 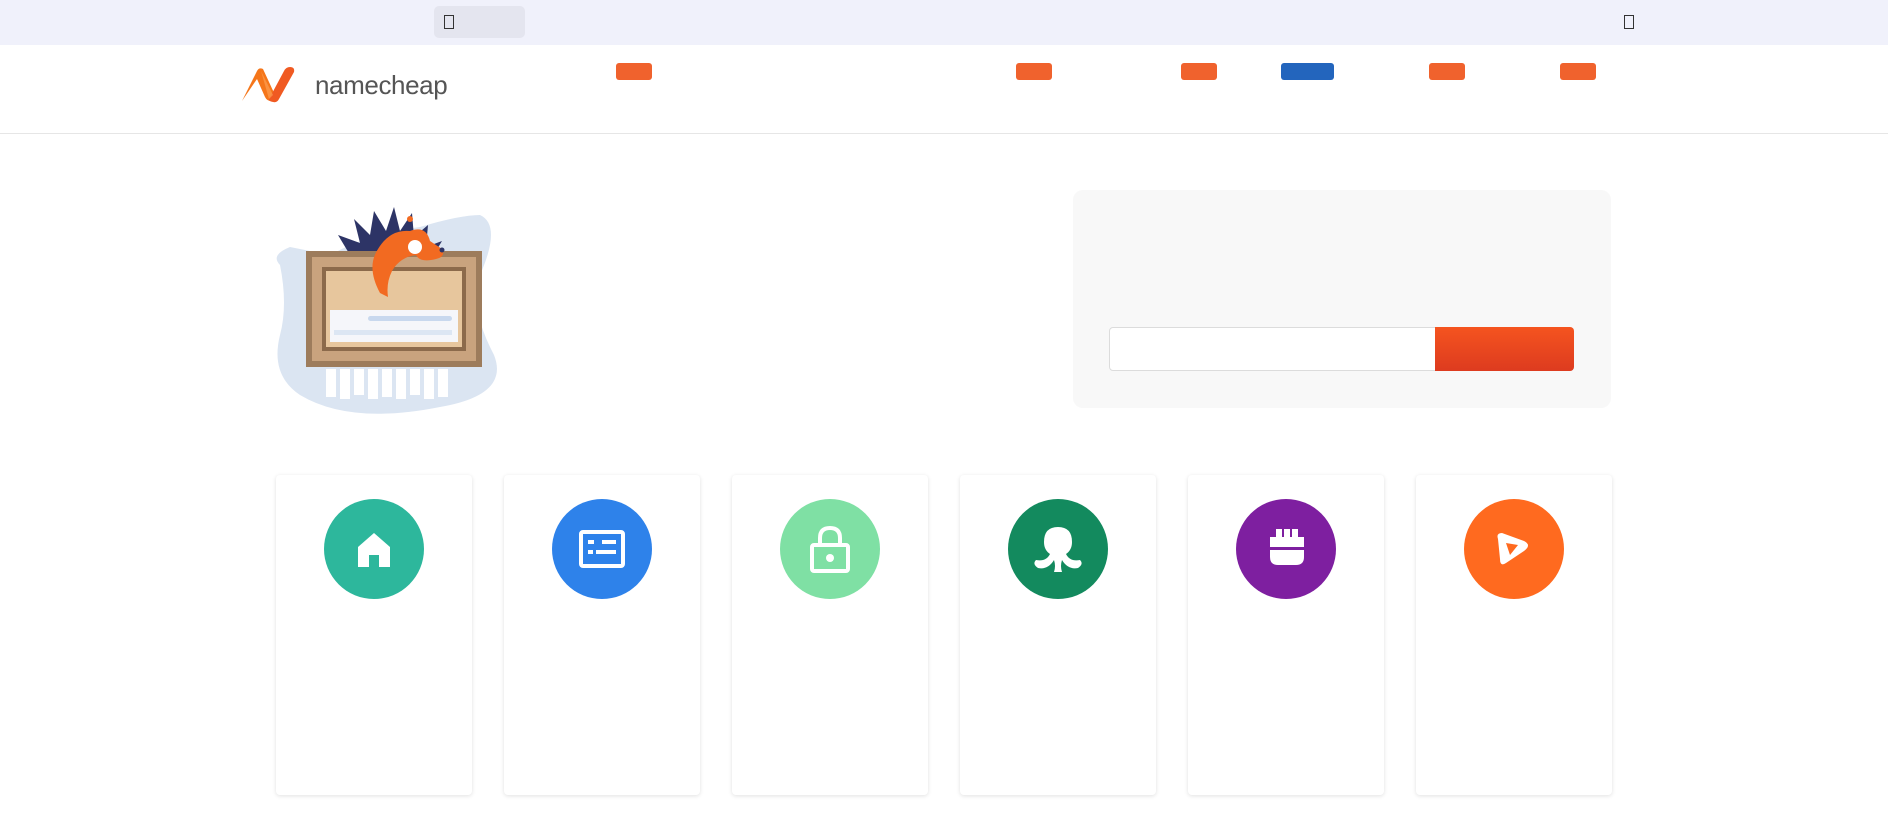 What do you see at coordinates (1342, 299) in the screenshot?
I see `domain-search-card` at bounding box center [1342, 299].